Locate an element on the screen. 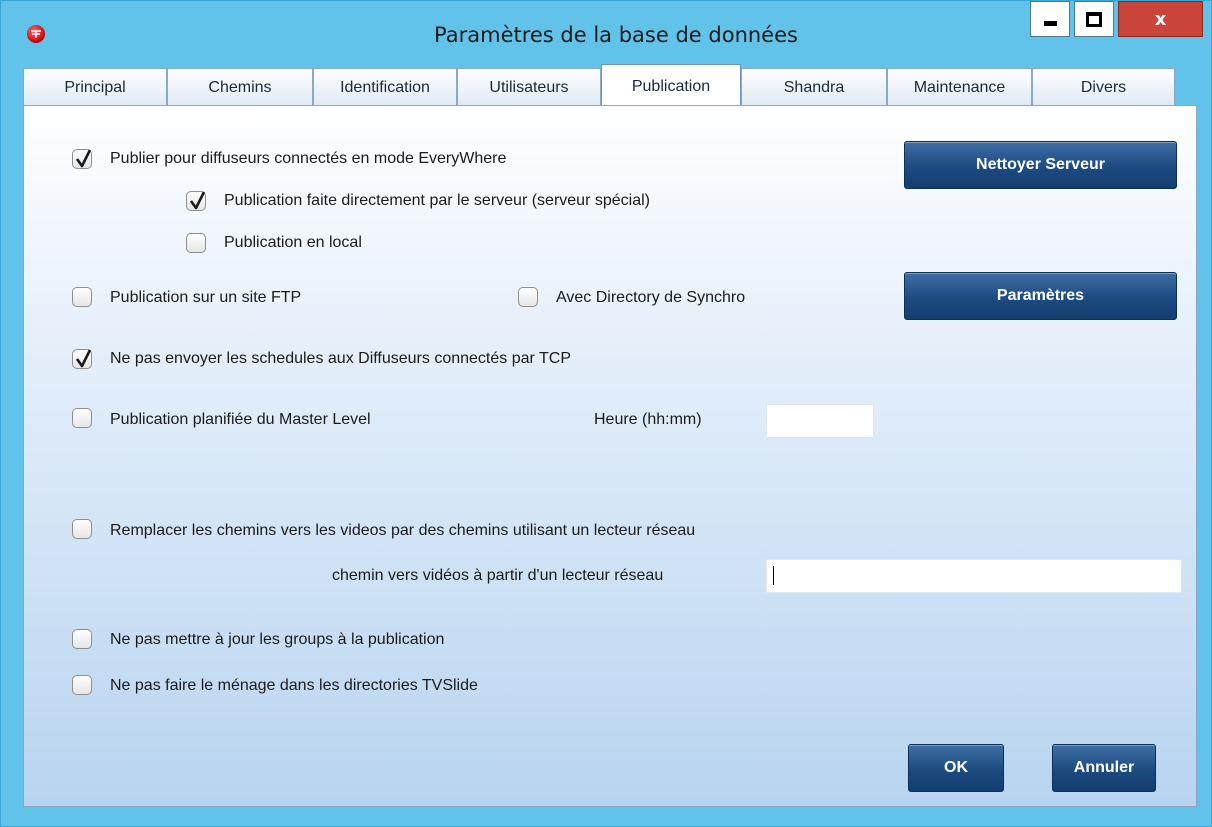 The image size is (1212, 827). local-checkbox is located at coordinates (196, 243).